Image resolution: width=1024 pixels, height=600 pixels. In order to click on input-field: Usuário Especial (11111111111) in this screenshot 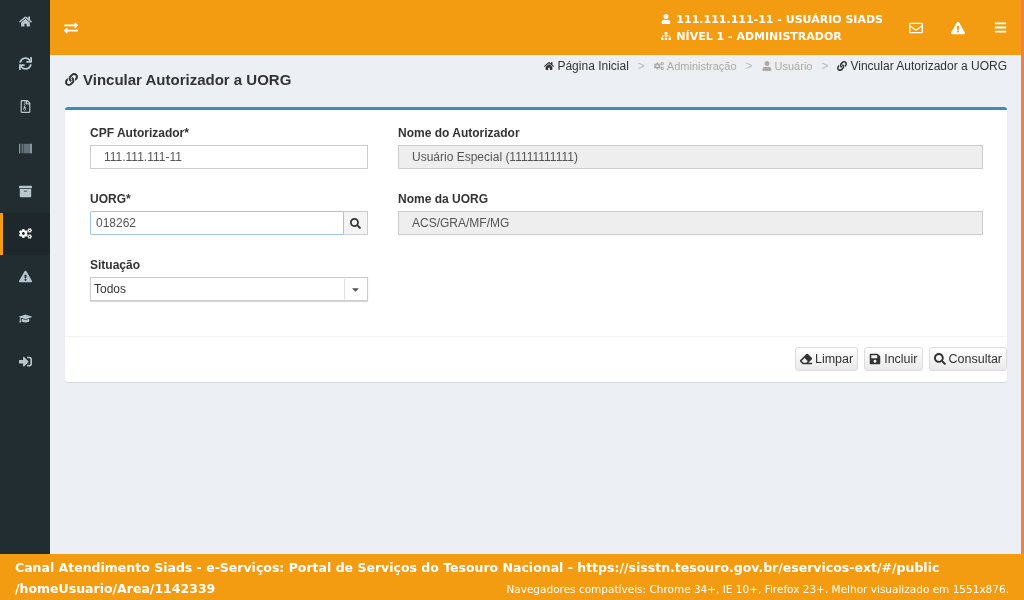, I will do `click(690, 157)`.